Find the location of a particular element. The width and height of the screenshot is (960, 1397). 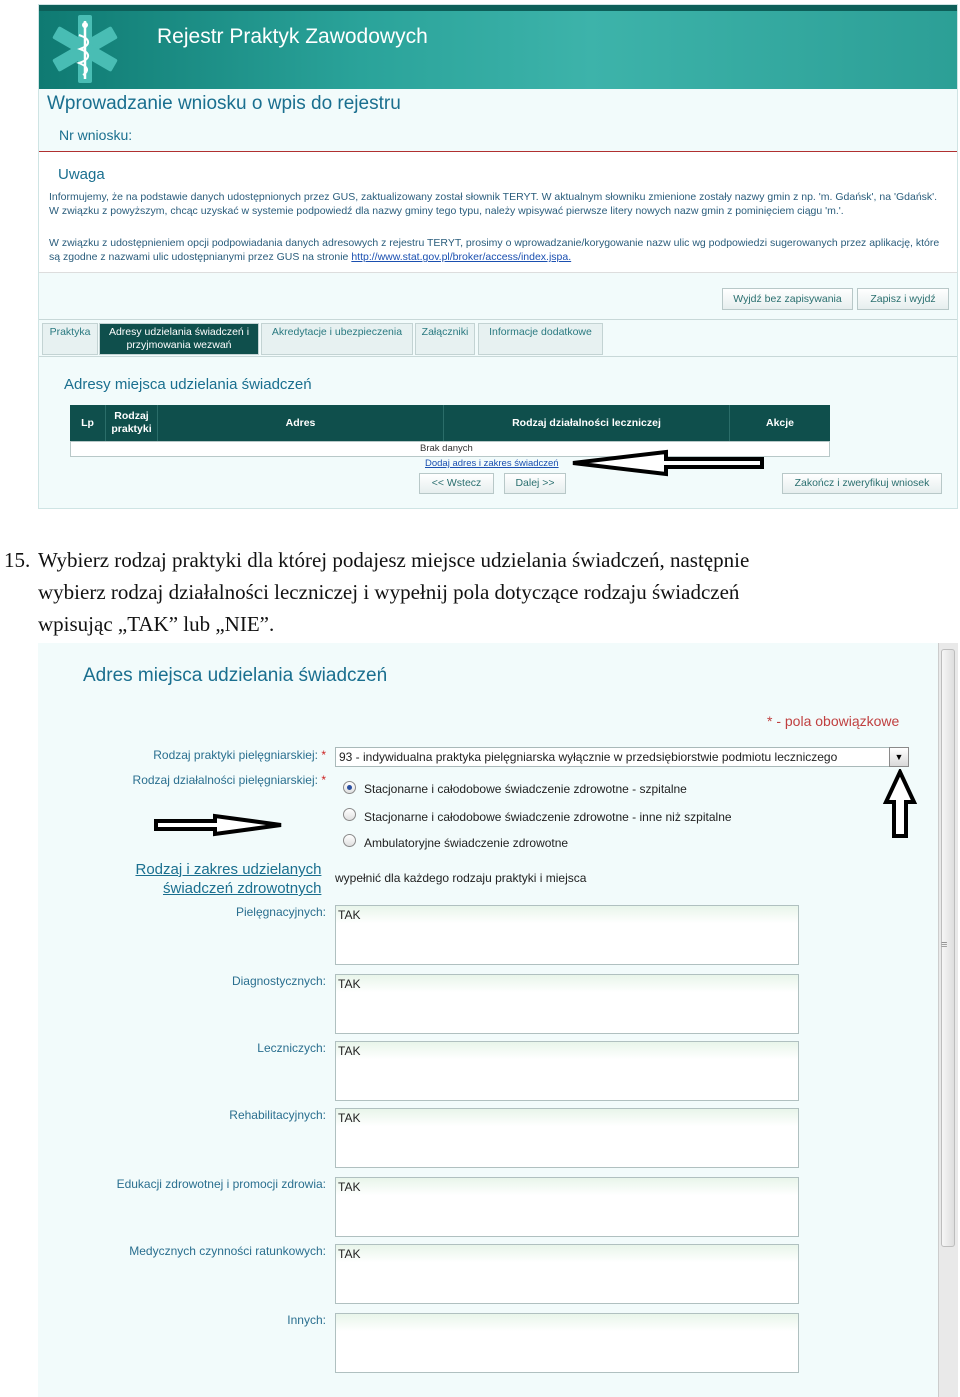

field-label: Leczniczych: is located at coordinates (291, 1048).